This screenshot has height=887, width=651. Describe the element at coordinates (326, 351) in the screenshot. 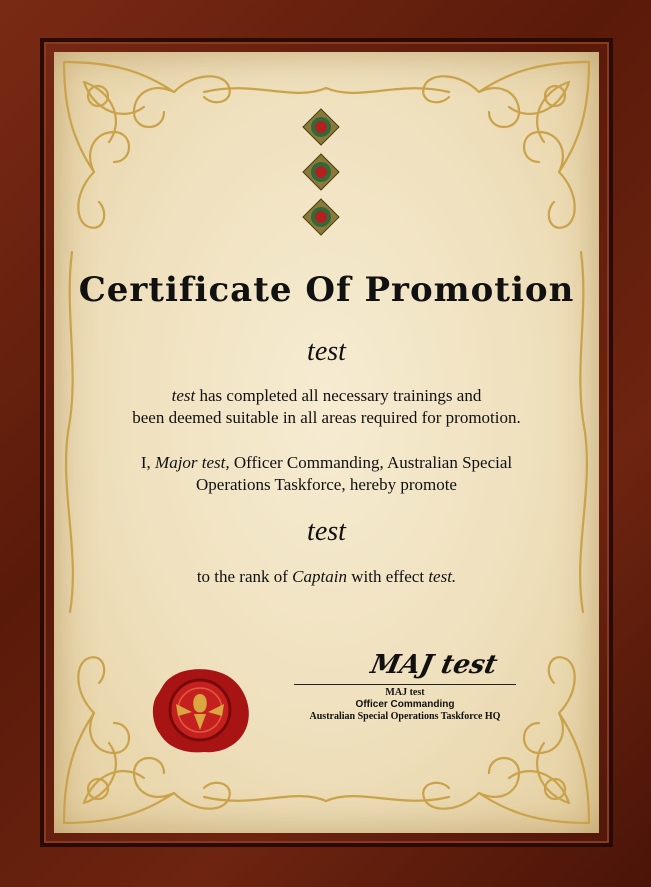

I see `recipient-name: test` at that location.